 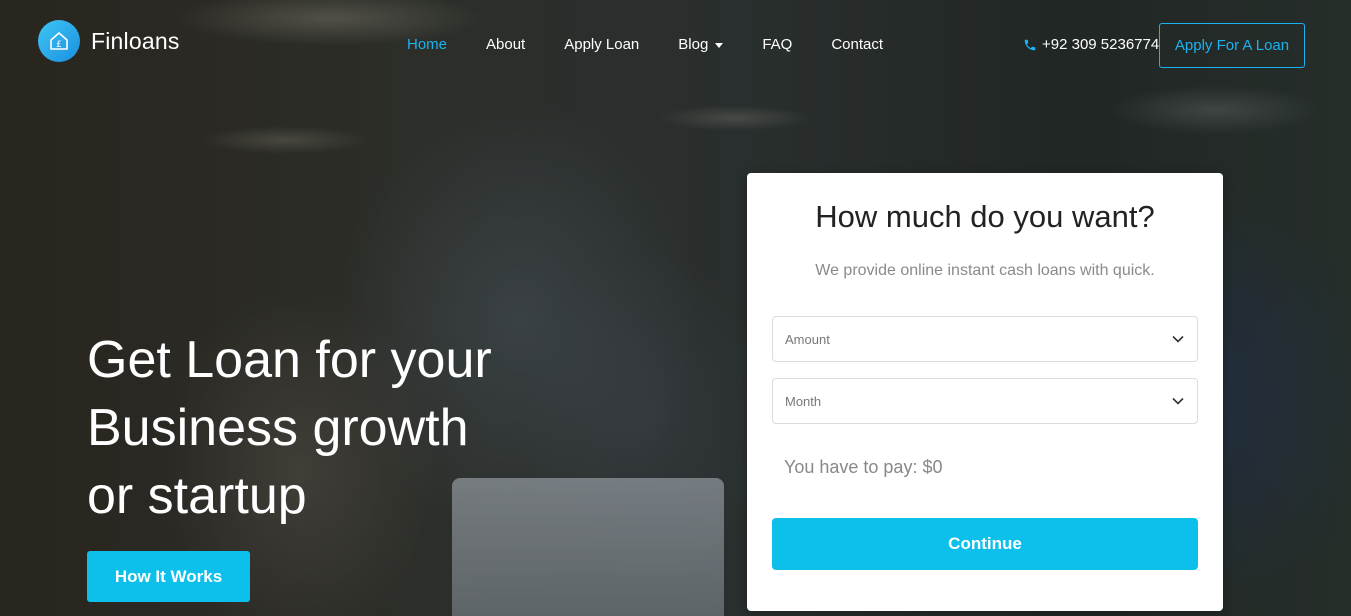 I want to click on amount-select: Amount, so click(x=985, y=339).